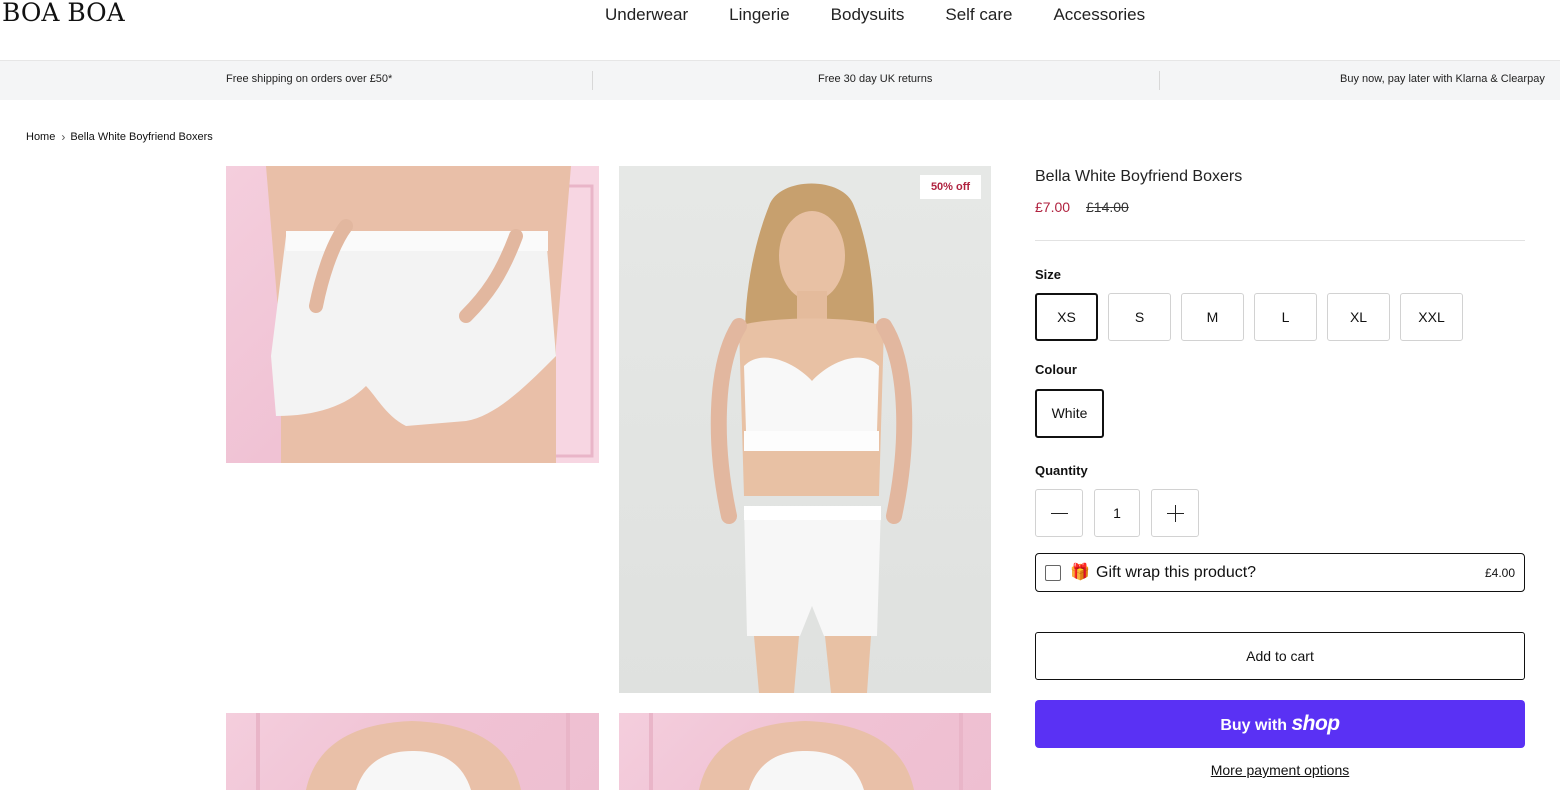 The width and height of the screenshot is (1560, 790). I want to click on sale-price: £7.00, so click(1053, 207).